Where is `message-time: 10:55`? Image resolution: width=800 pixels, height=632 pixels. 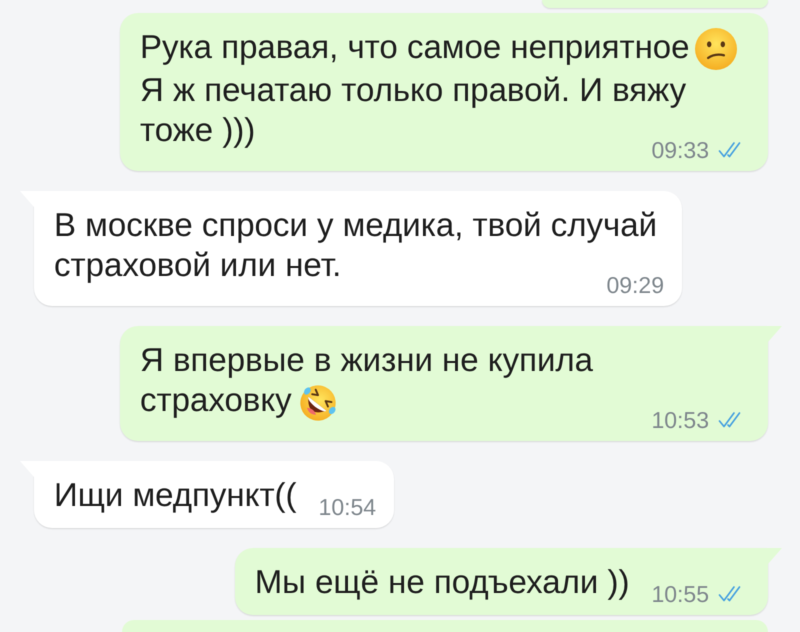
message-time: 10:55 is located at coordinates (680, 594).